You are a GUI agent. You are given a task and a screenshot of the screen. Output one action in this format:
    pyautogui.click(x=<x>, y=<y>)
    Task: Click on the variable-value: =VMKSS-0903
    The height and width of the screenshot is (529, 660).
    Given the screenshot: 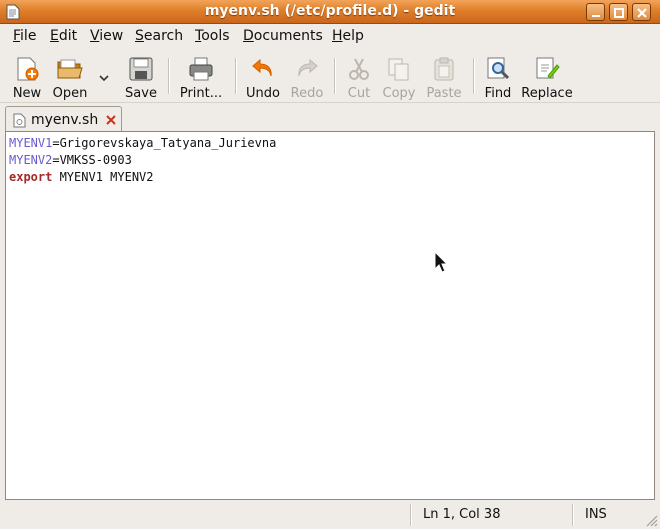 What is the action you would take?
    pyautogui.click(x=92, y=160)
    